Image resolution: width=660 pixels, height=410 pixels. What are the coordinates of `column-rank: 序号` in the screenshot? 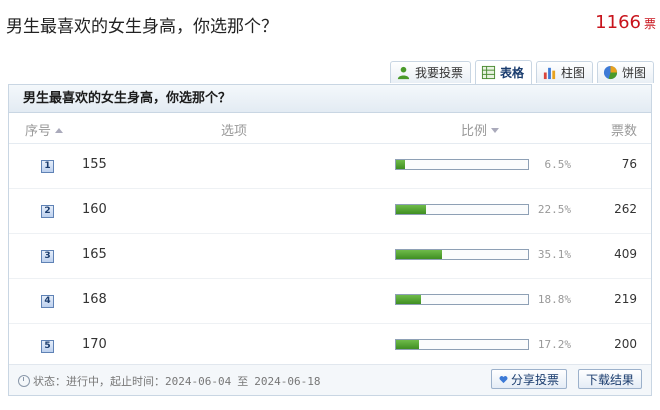 It's located at (44, 129).